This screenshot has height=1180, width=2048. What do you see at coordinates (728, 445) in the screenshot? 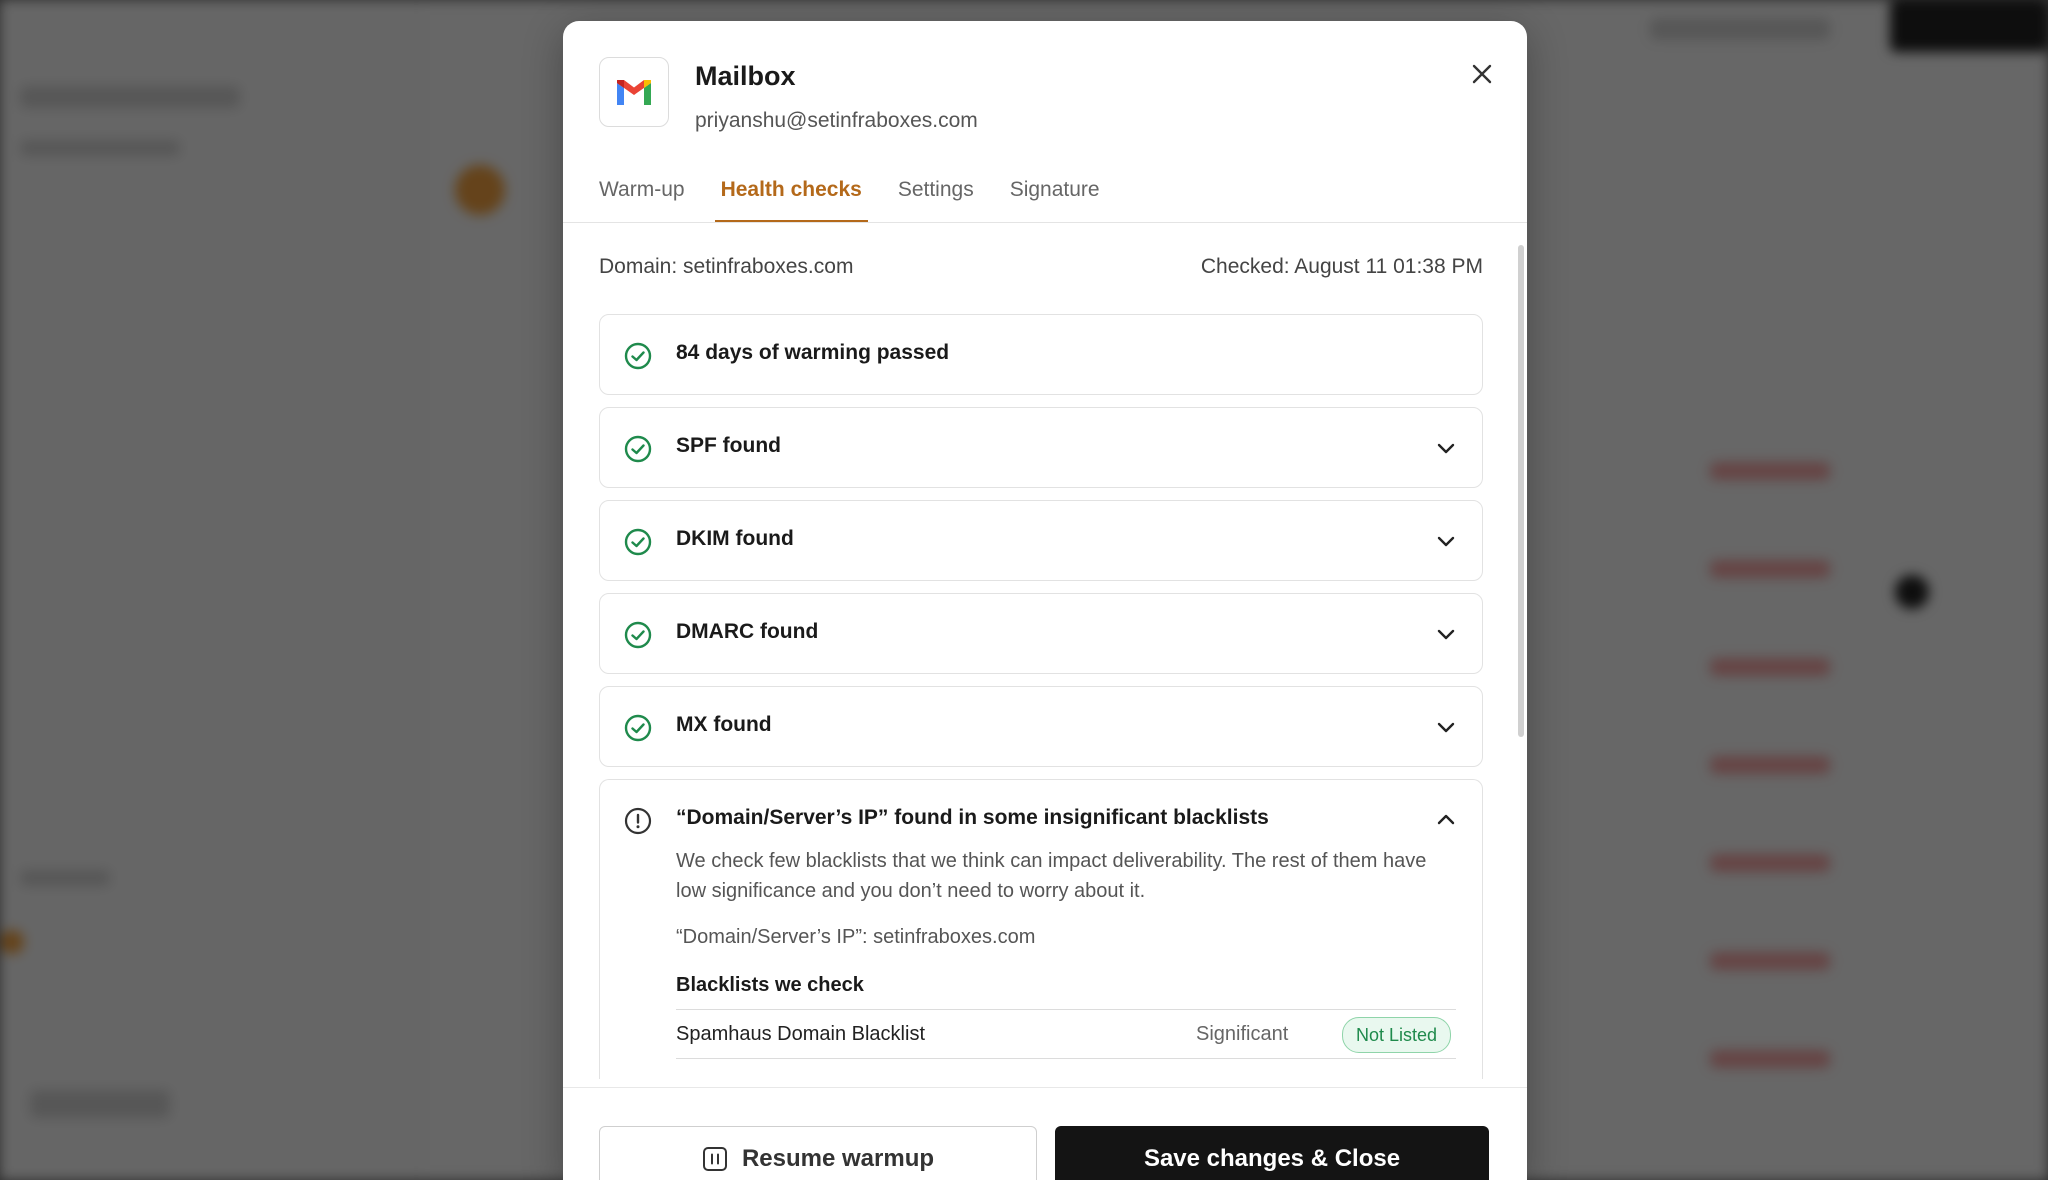
I see `check-label: SPF found` at bounding box center [728, 445].